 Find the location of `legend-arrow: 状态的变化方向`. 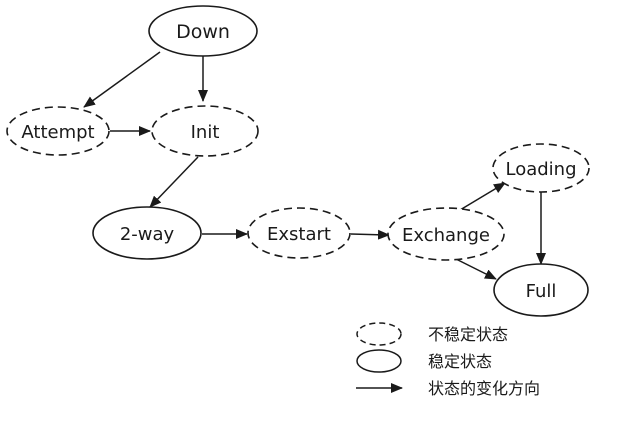

legend-arrow: 状态的变化方向 is located at coordinates (448, 388).